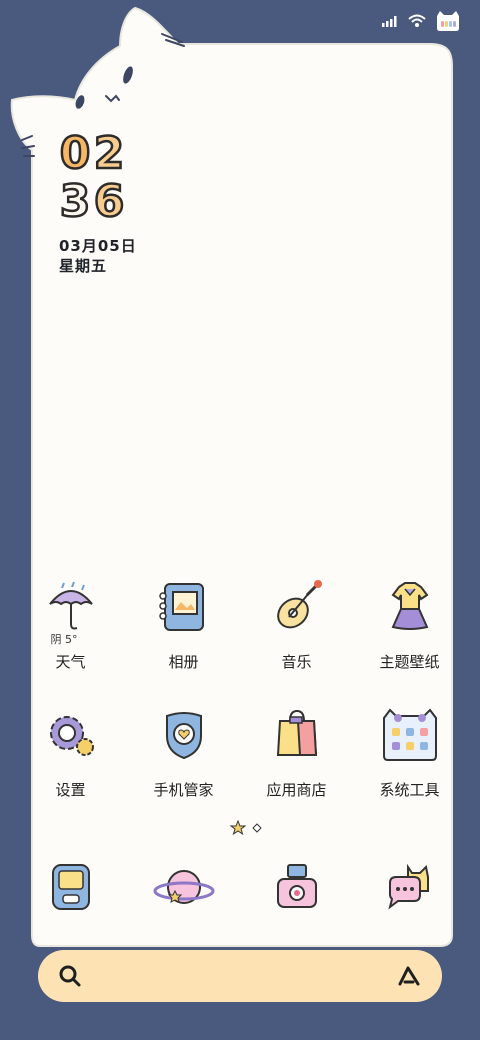 The height and width of the screenshot is (1040, 480). I want to click on dock-app-phone, so click(70, 890).